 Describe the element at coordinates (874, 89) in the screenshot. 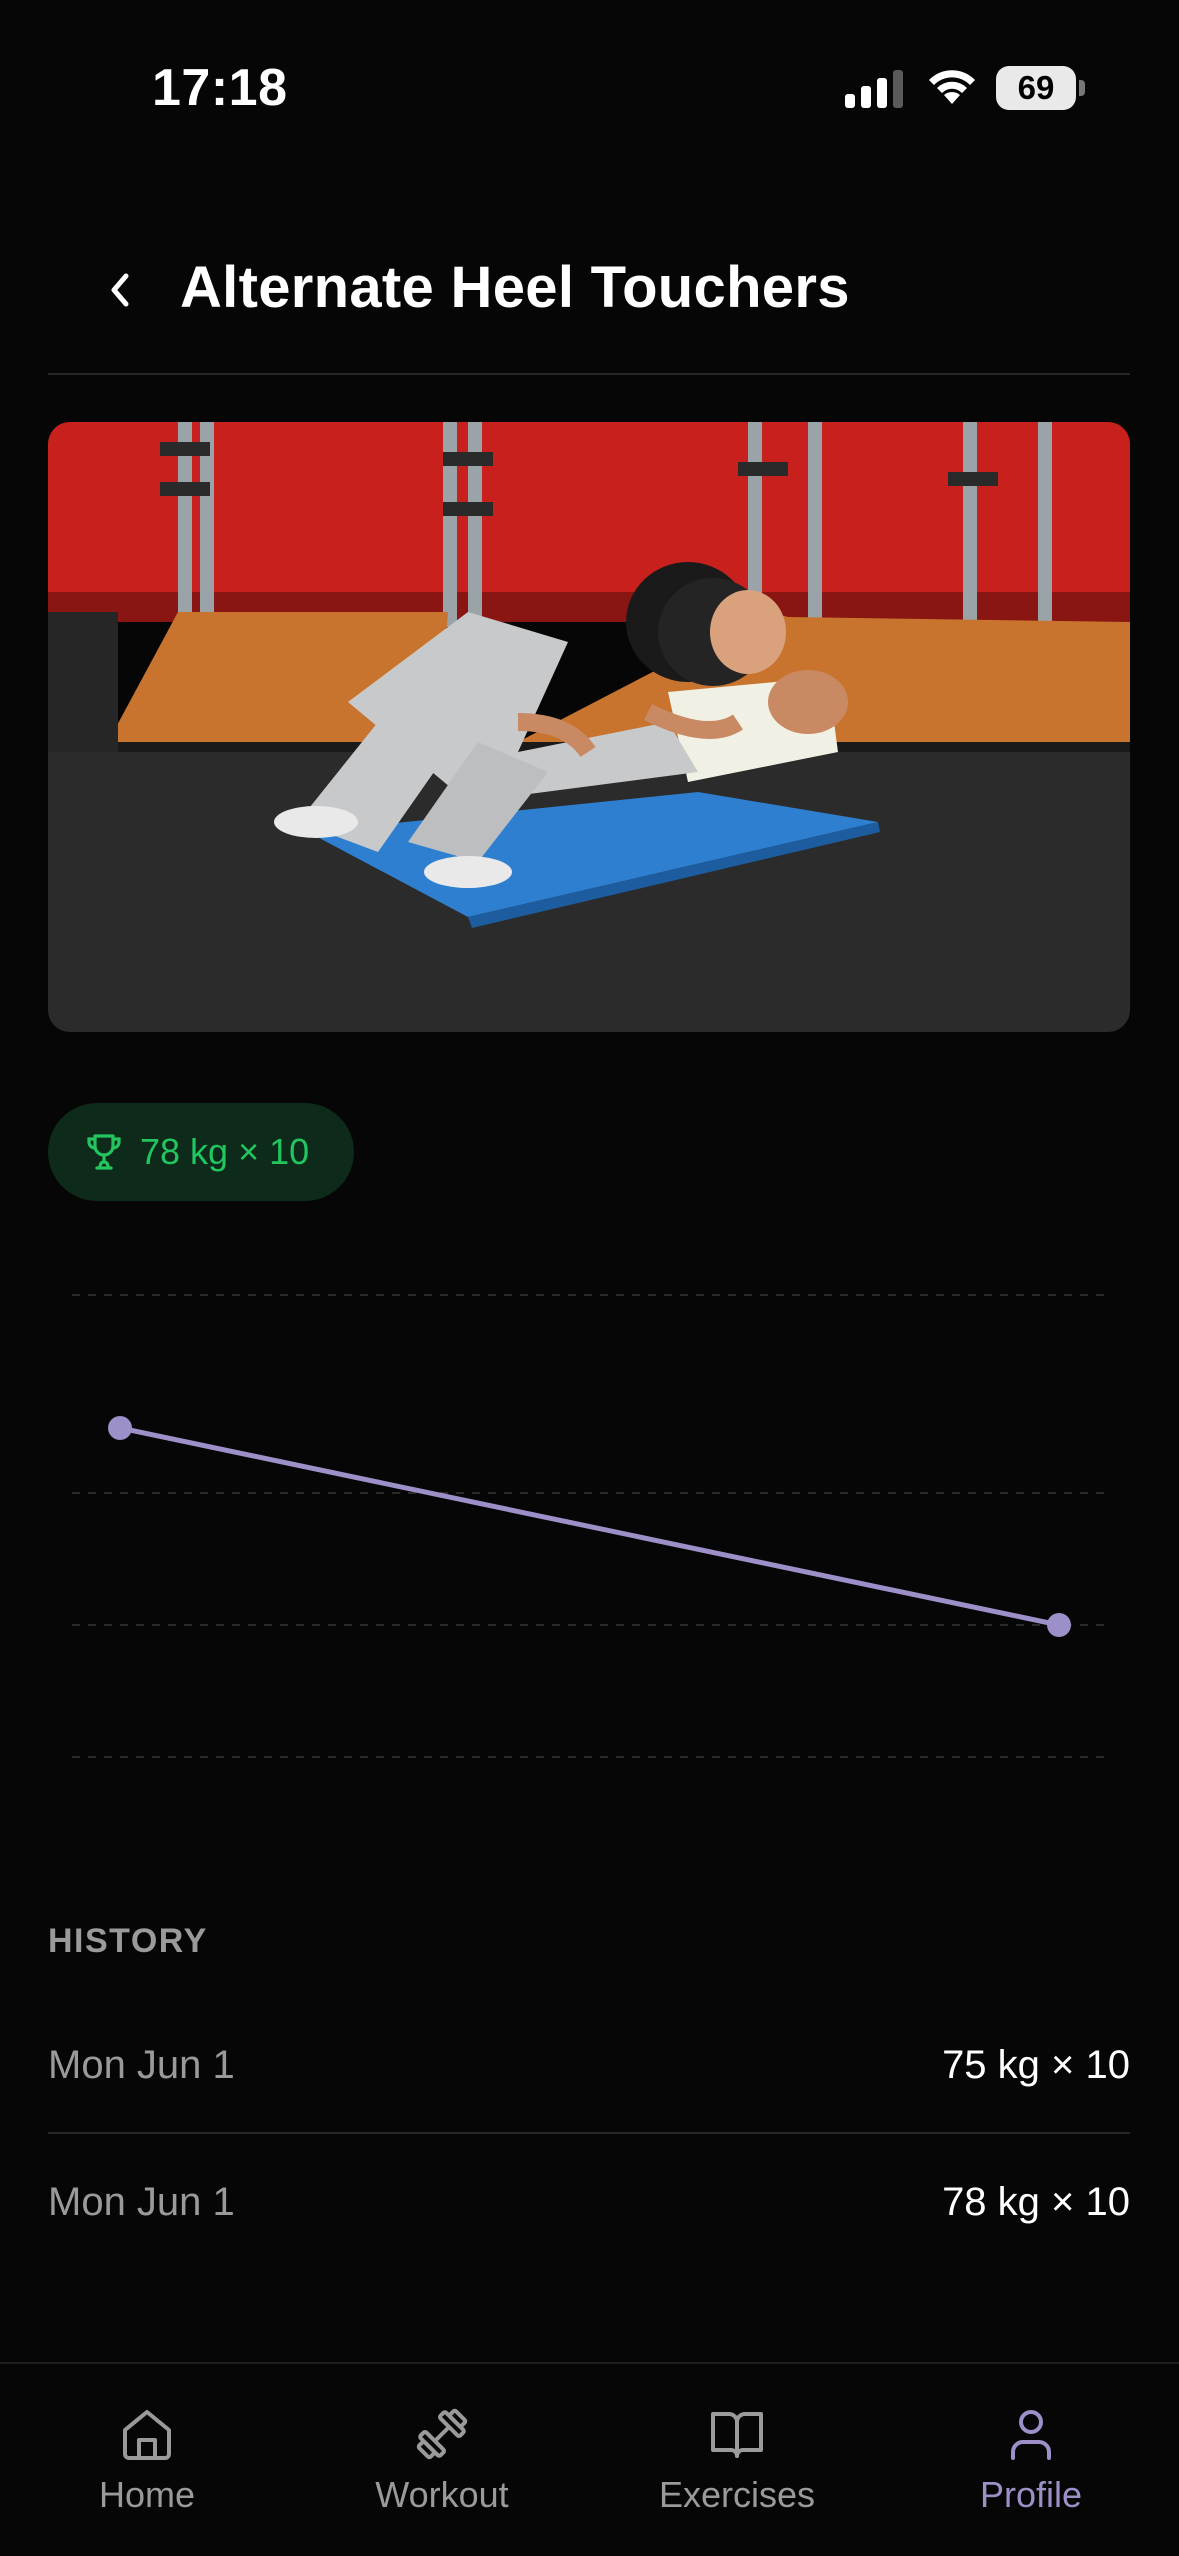

I see `cellular-signal-icon` at that location.